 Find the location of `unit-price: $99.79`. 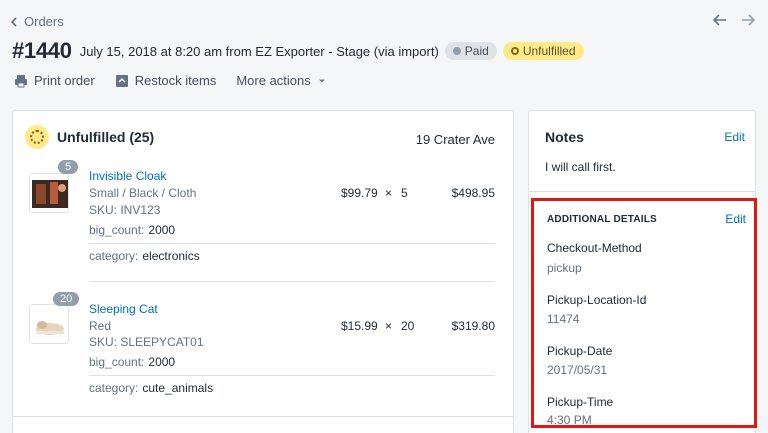

unit-price: $99.79 is located at coordinates (359, 193).